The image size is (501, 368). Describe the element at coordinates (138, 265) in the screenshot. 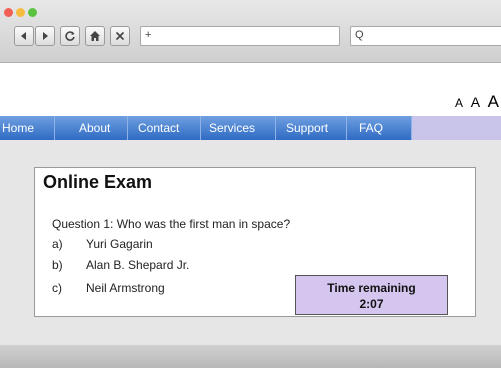

I see `option-text: Alan B. Shepard Jr.` at that location.